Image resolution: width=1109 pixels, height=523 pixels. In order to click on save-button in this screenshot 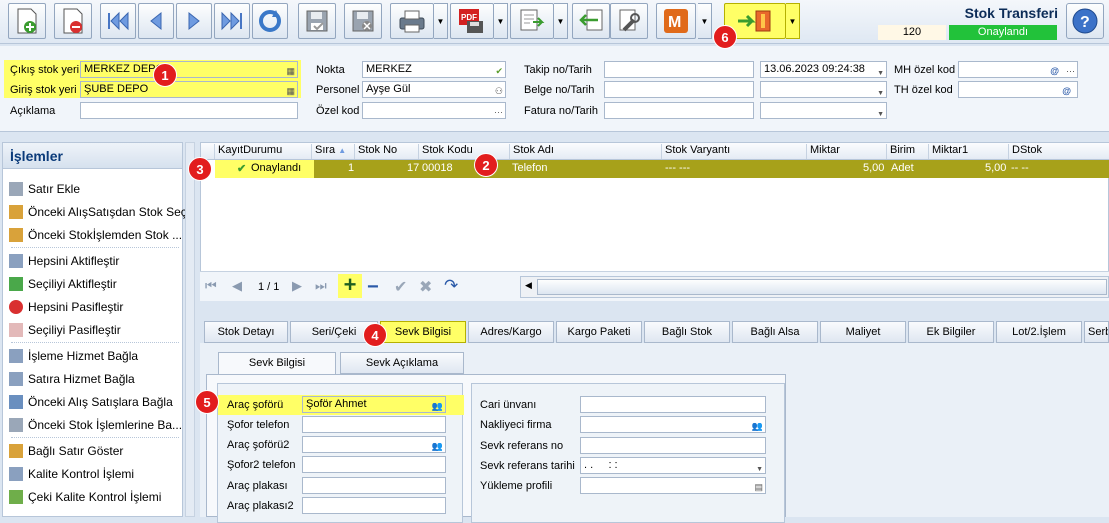, I will do `click(317, 21)`.